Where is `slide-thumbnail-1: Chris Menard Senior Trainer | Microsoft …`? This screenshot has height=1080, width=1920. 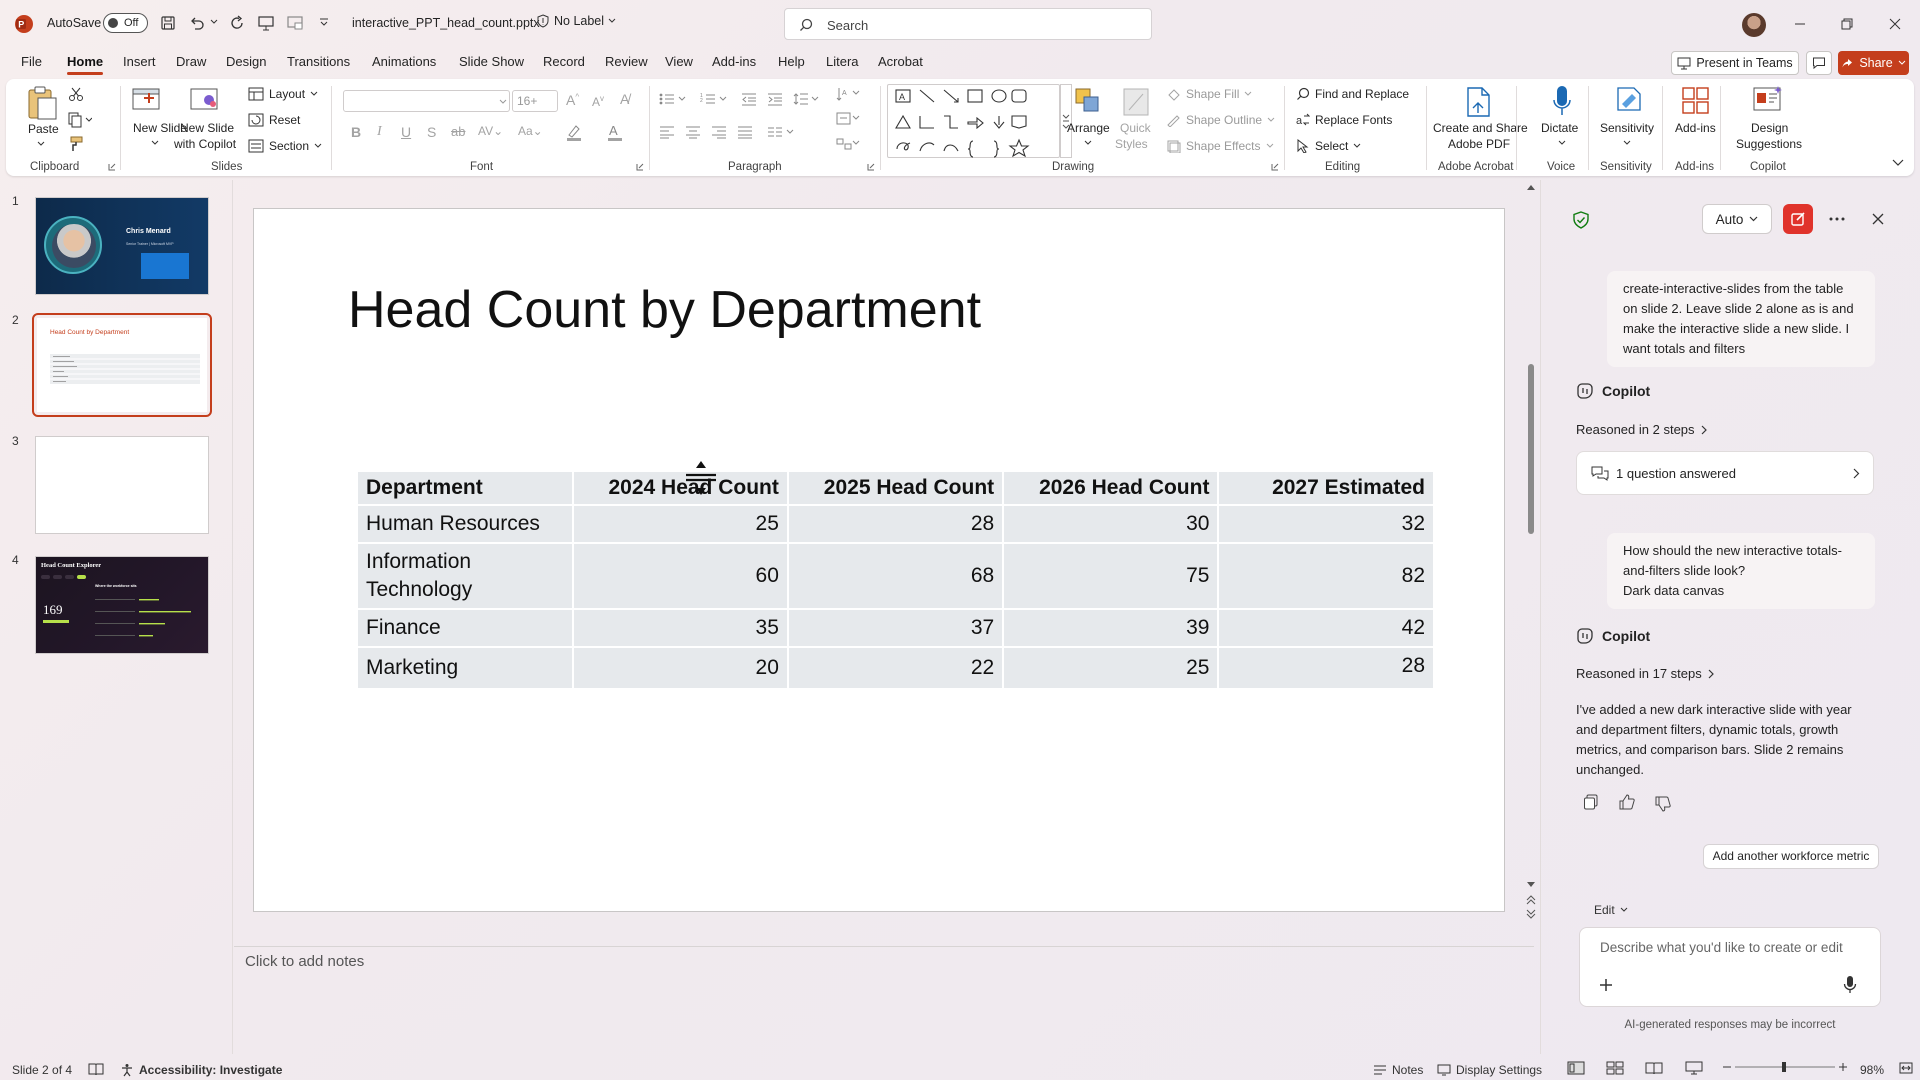
slide-thumbnail-1: Chris Menard Senior Trainer | Microsoft … is located at coordinates (122, 246).